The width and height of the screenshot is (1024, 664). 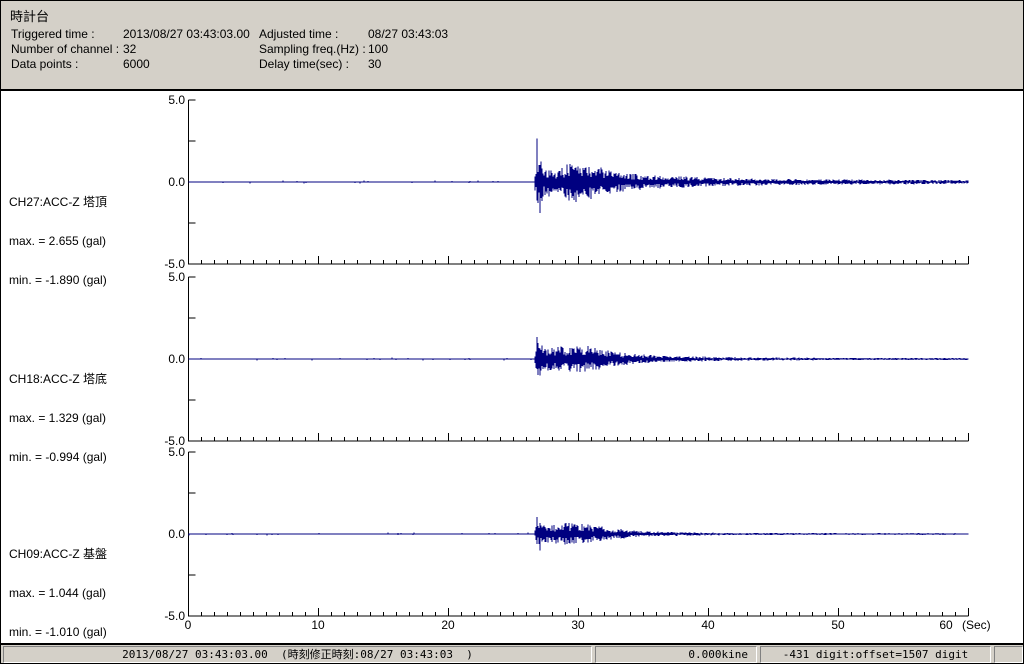 What do you see at coordinates (65, 49) in the screenshot?
I see `channel-count-label: Number of channel :` at bounding box center [65, 49].